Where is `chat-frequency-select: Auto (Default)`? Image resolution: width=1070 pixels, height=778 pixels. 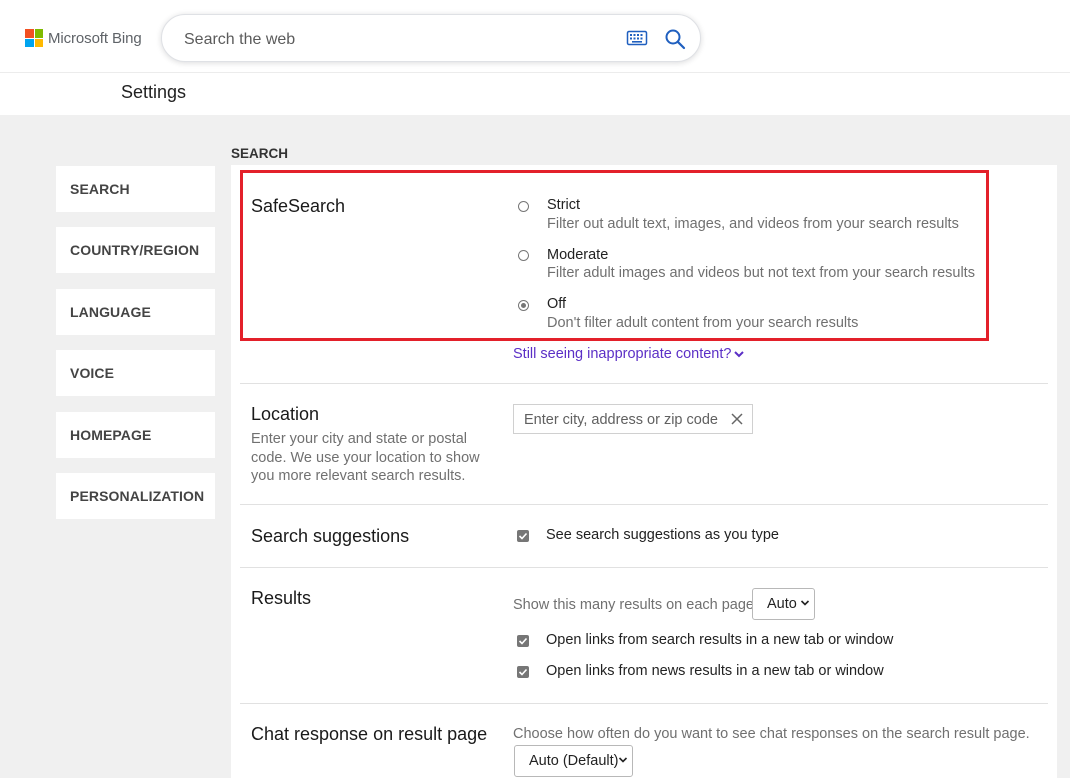
chat-frequency-select: Auto (Default) is located at coordinates (573, 761).